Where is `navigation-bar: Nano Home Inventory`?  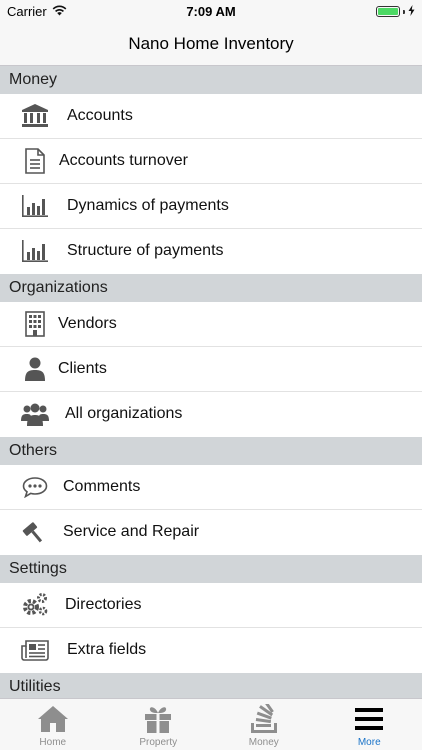 navigation-bar: Nano Home Inventory is located at coordinates (211, 44).